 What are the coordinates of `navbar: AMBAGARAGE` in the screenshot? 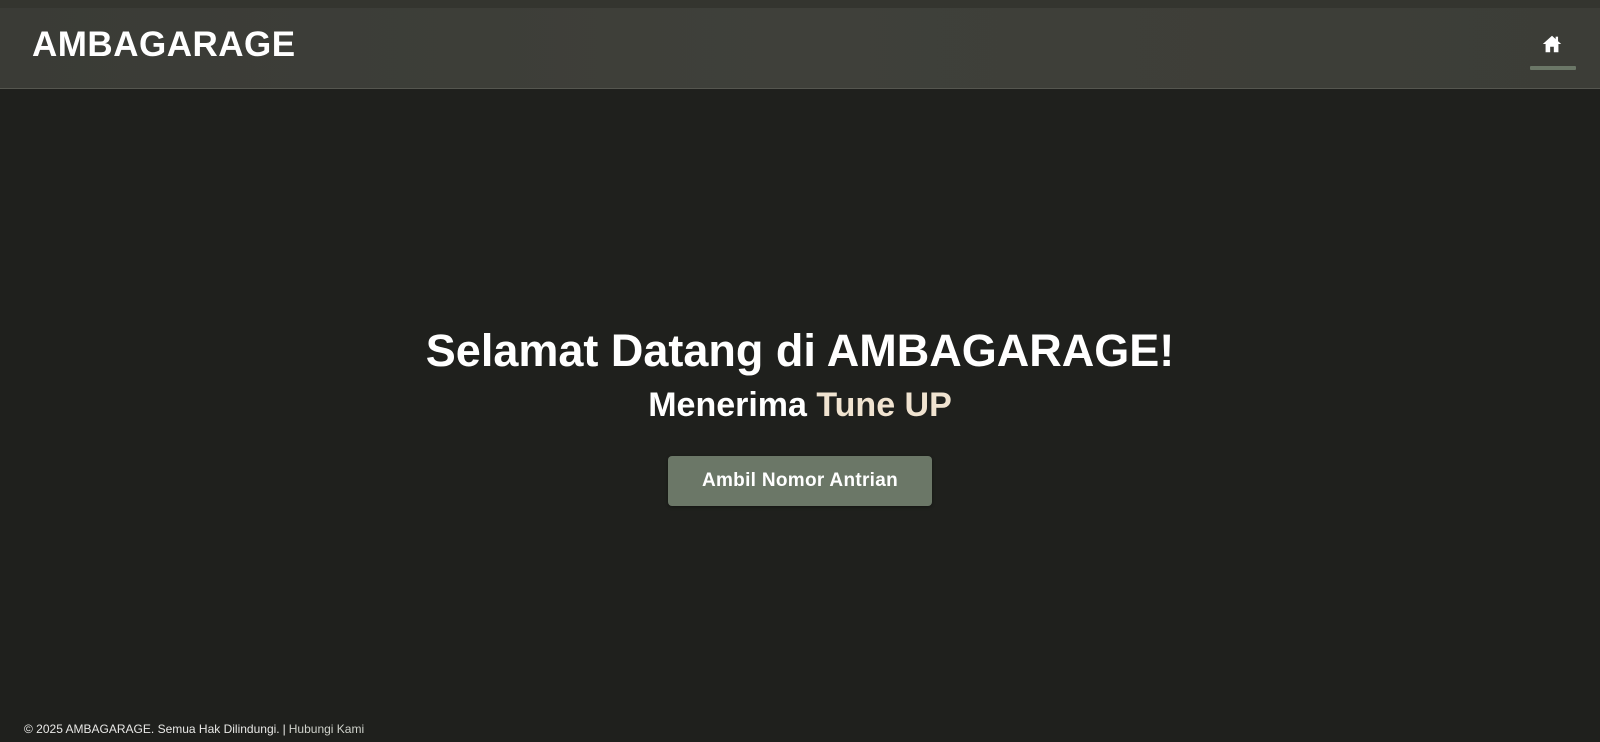 It's located at (800, 48).